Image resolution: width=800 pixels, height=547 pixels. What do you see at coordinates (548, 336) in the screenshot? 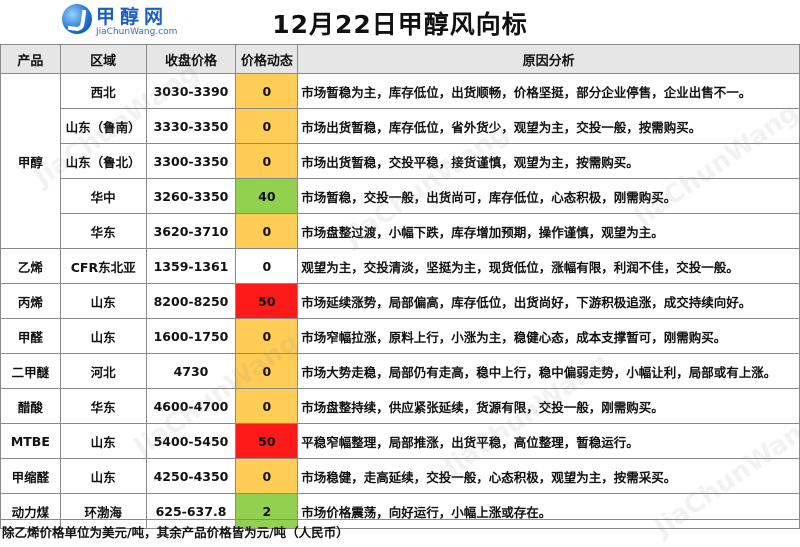
I see `reason-cell: 市场窄幅拉涨，原料上行，小涨为主，稳健心态，成本支撑暂可，刚需购买。` at bounding box center [548, 336].